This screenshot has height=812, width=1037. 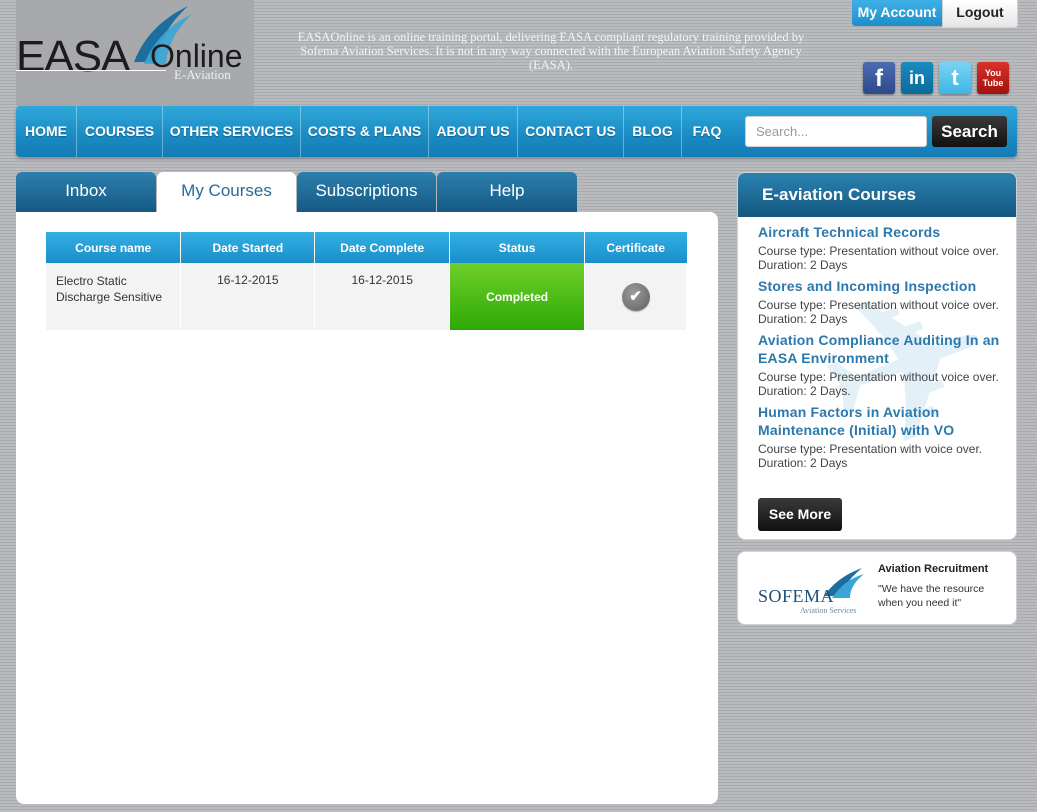 I want to click on youtube-icon-top: You, so click(x=993, y=73).